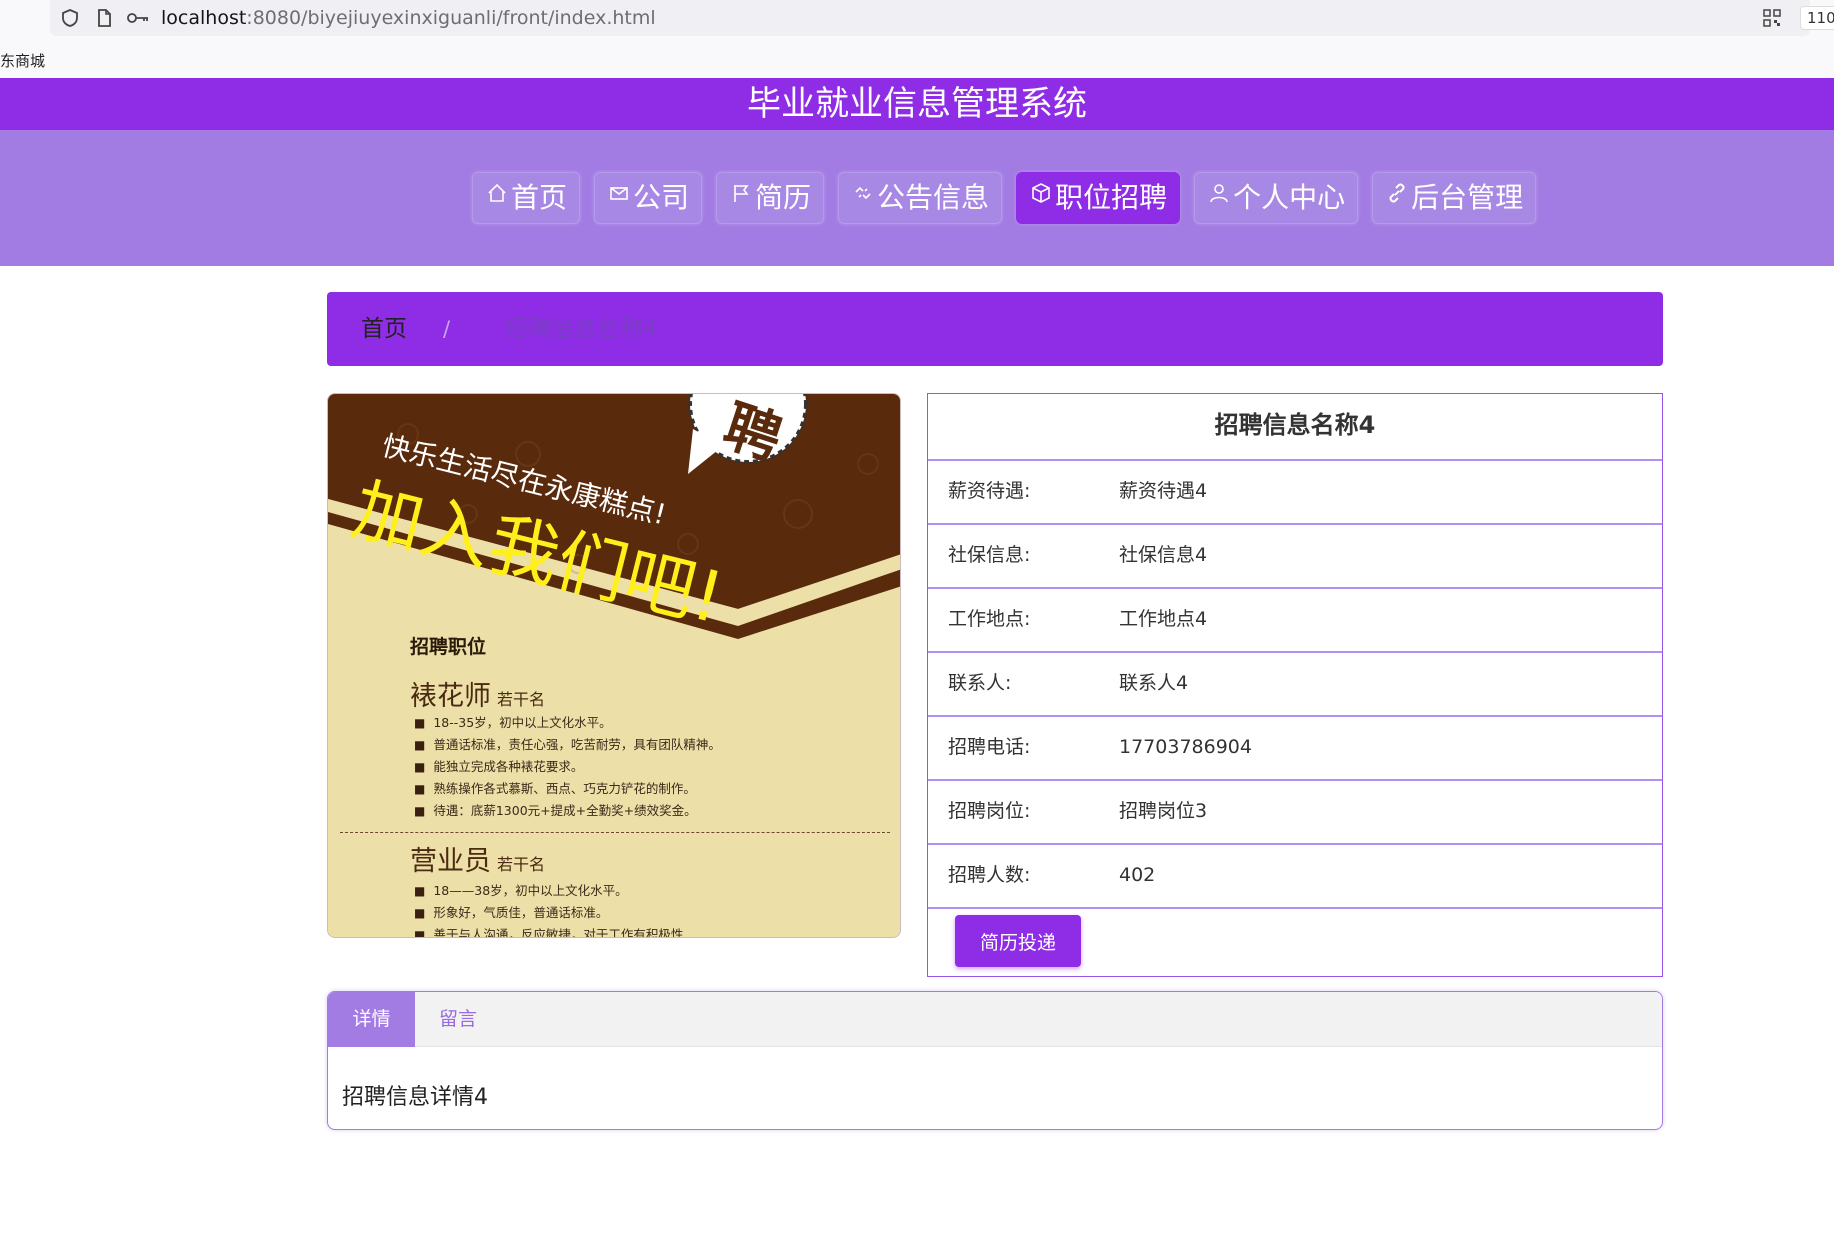 The width and height of the screenshot is (1834, 1246). What do you see at coordinates (1295, 425) in the screenshot?
I see `job-title: 招聘信息名称4` at bounding box center [1295, 425].